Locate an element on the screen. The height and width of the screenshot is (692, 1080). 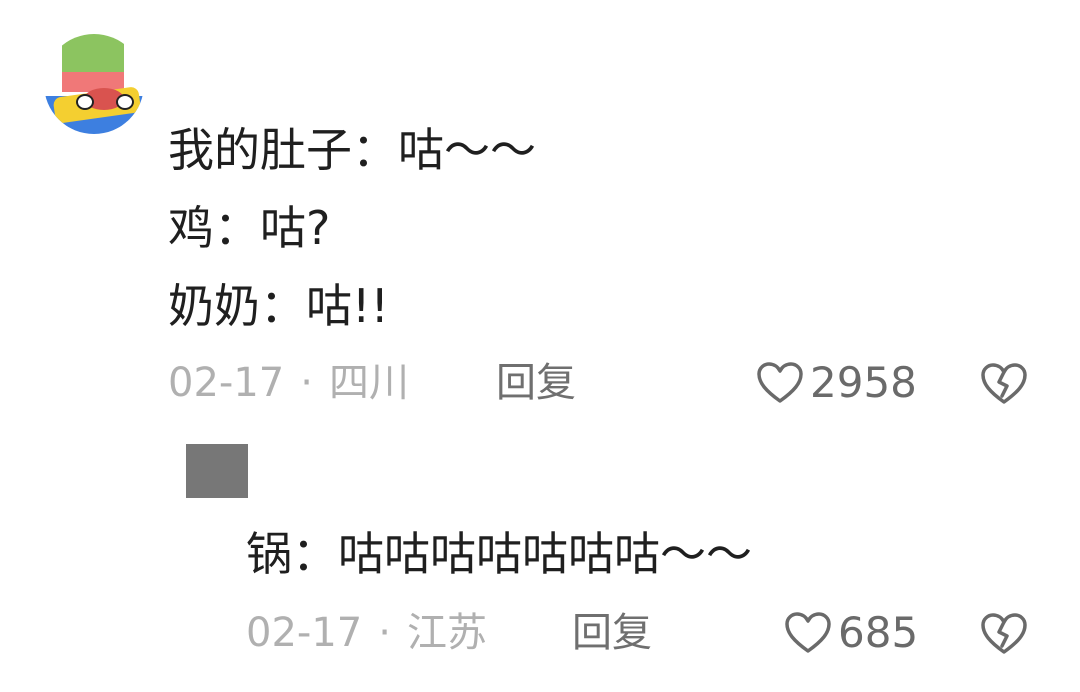
like-count: 2958 is located at coordinates (863, 382).